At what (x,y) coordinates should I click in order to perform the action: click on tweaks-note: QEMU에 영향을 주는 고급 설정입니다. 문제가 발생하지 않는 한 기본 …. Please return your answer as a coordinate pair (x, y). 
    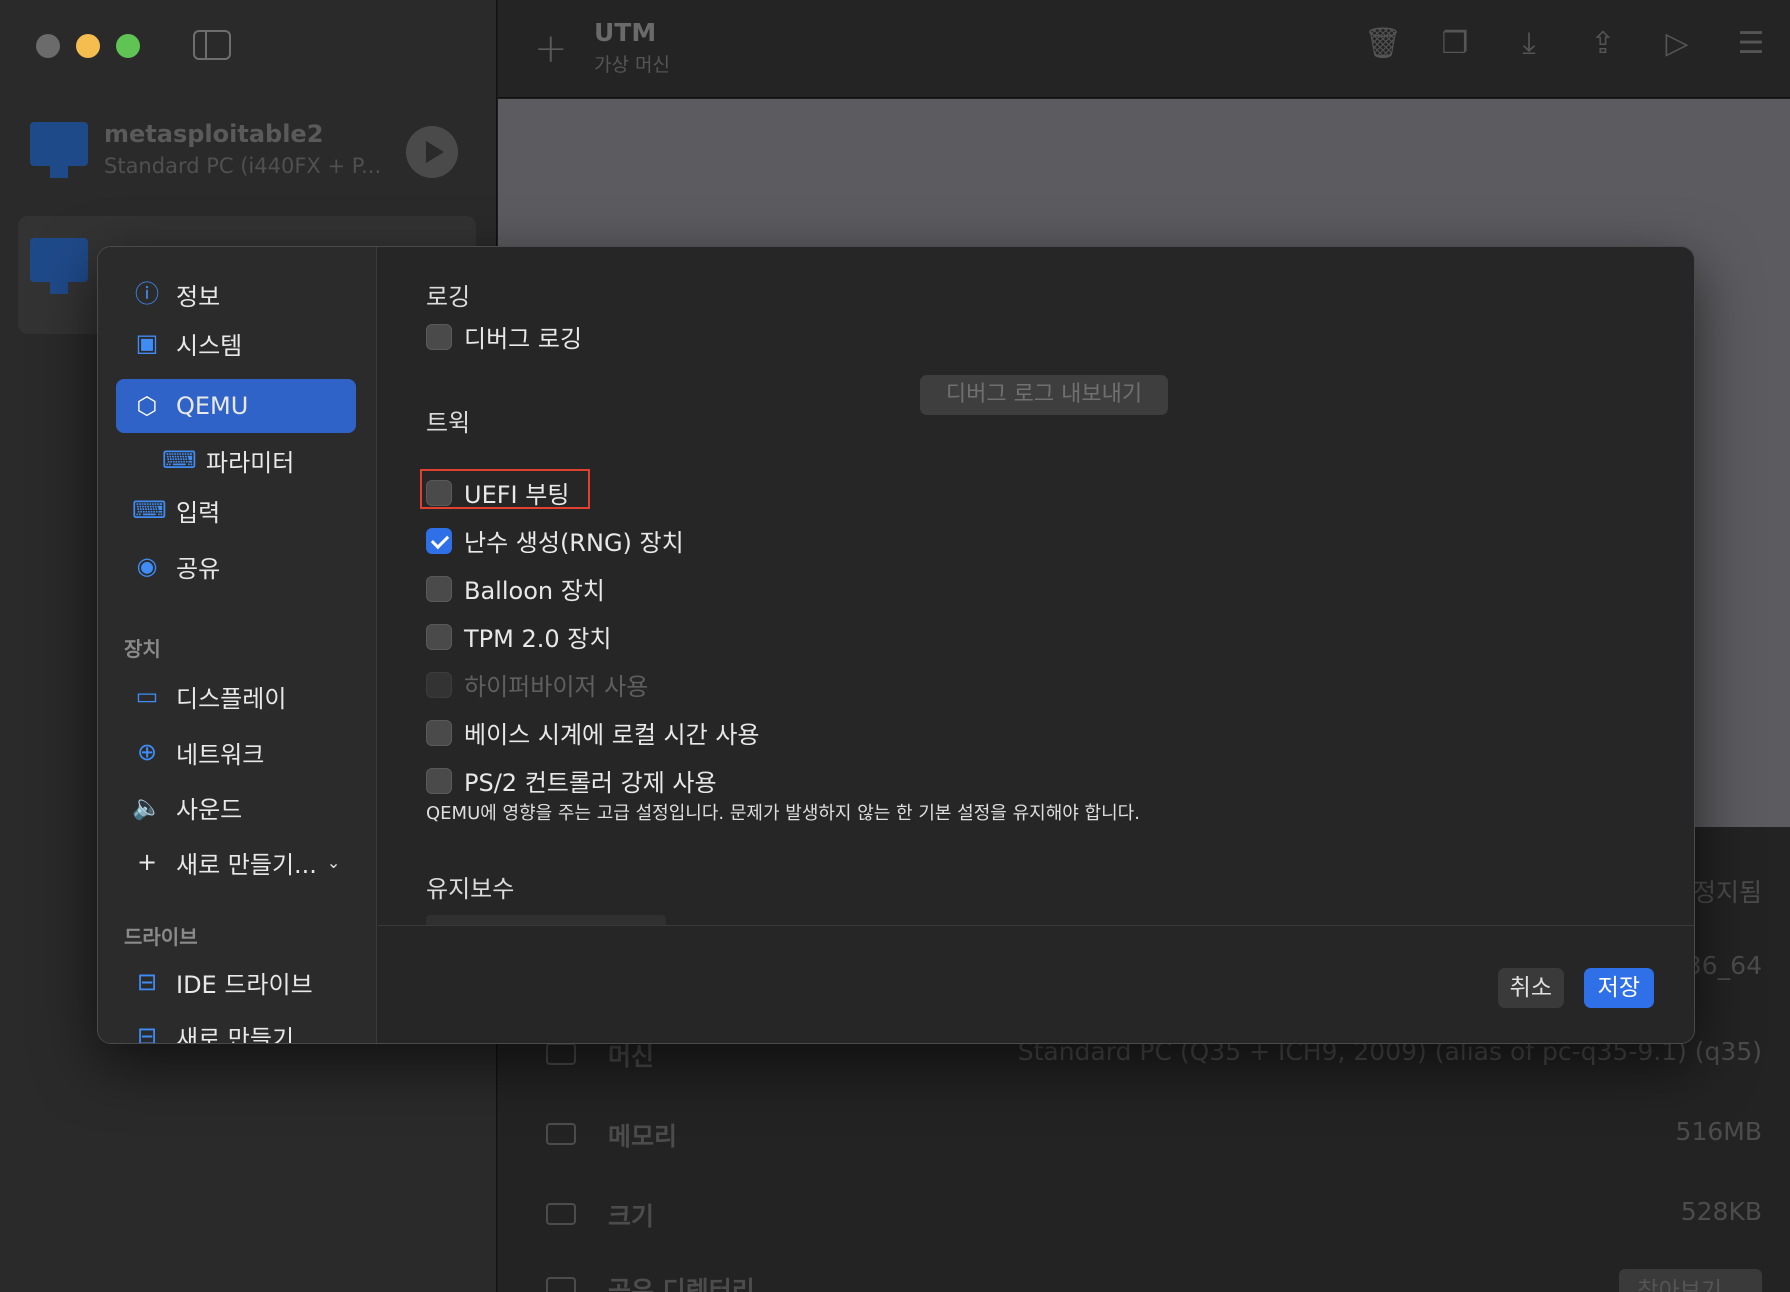
    Looking at the image, I should click on (783, 813).